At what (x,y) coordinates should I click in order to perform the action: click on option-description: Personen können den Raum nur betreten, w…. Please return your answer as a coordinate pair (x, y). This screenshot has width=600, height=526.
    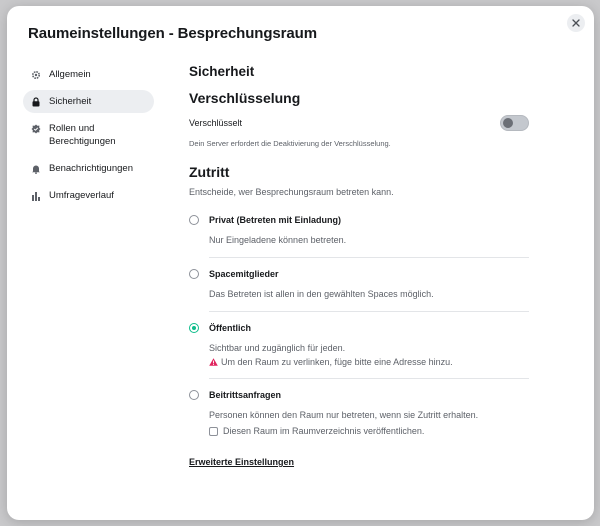
    Looking at the image, I should click on (344, 415).